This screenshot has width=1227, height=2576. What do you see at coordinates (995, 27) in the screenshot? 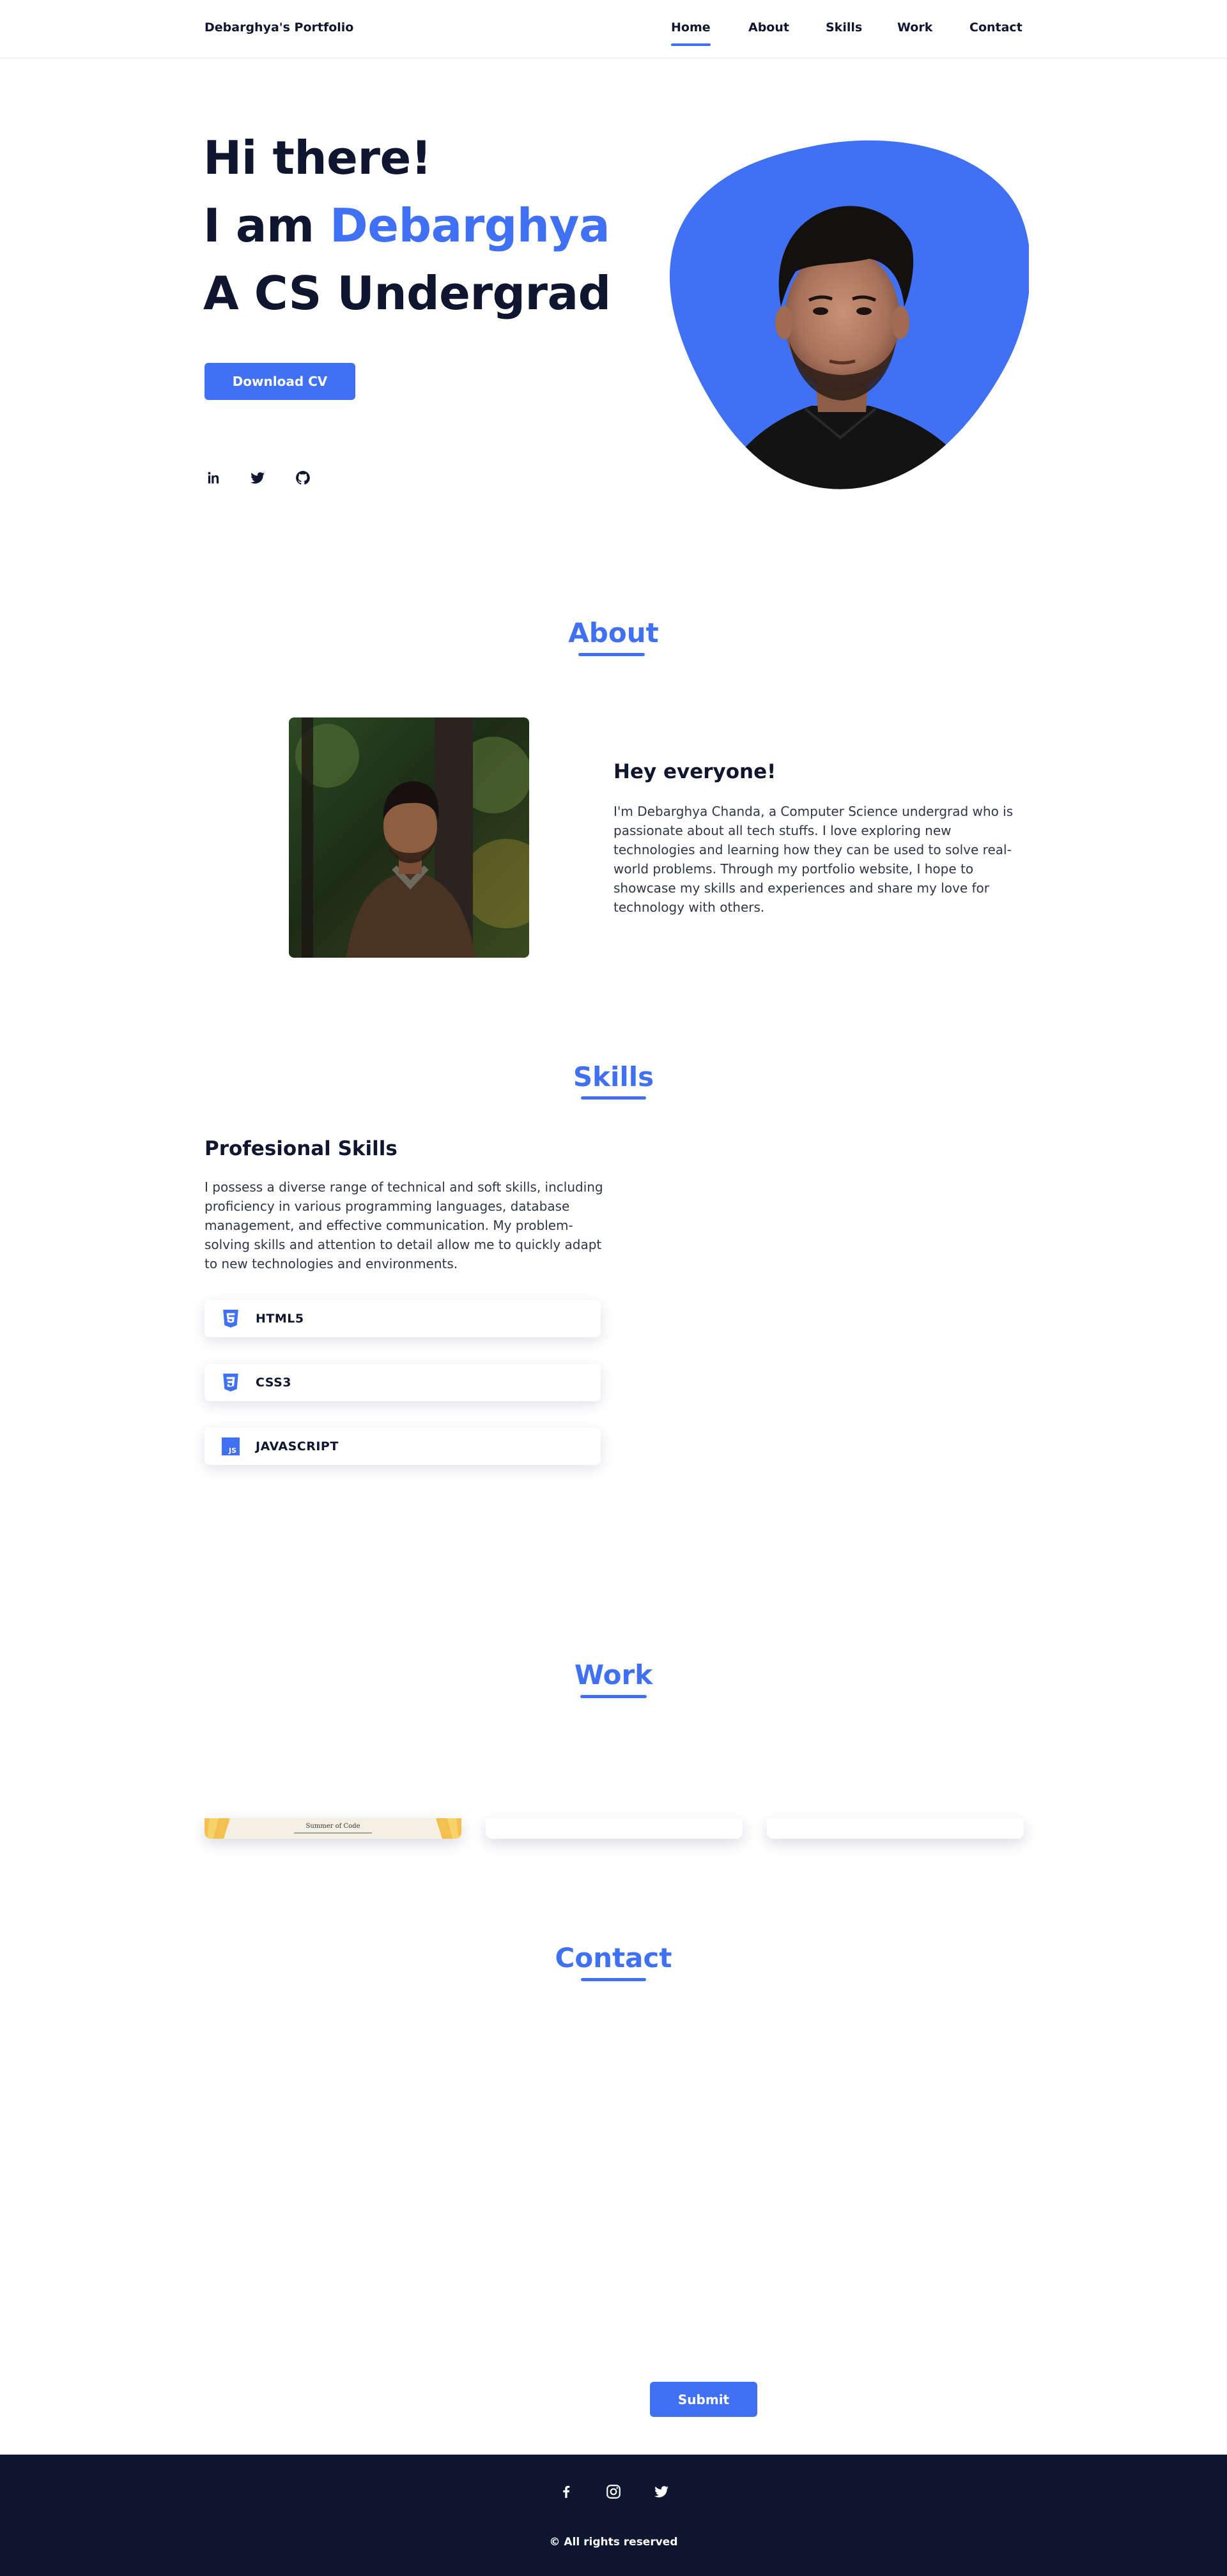
I see `nav-link-contact: Contact` at bounding box center [995, 27].